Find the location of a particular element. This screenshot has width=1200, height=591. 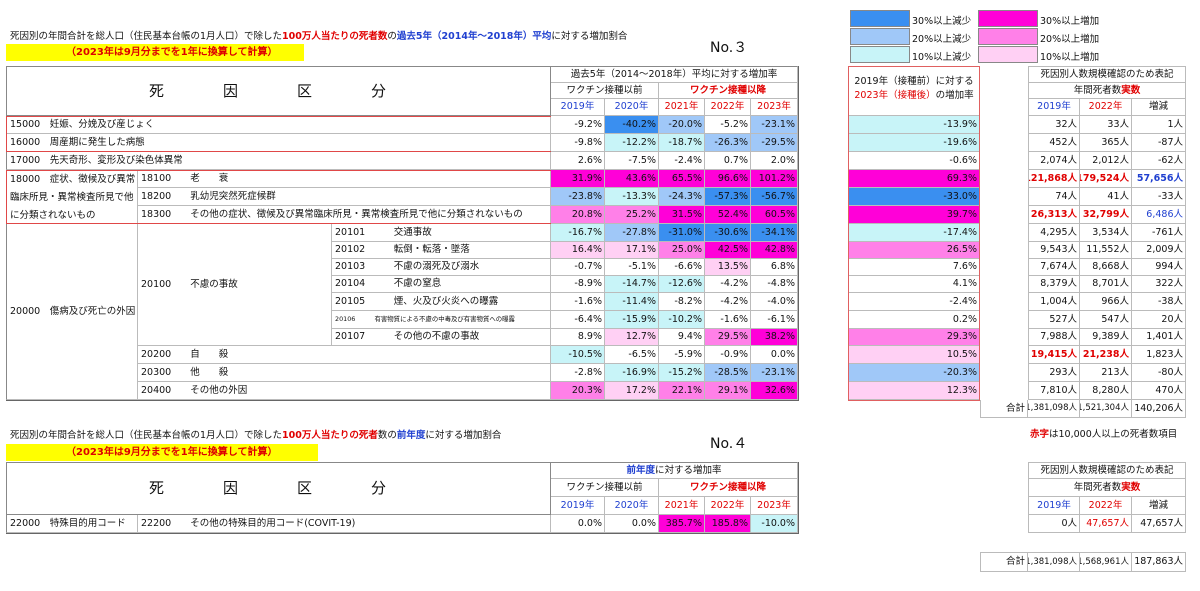

total-value: 187,863人 is located at coordinates (1159, 562).